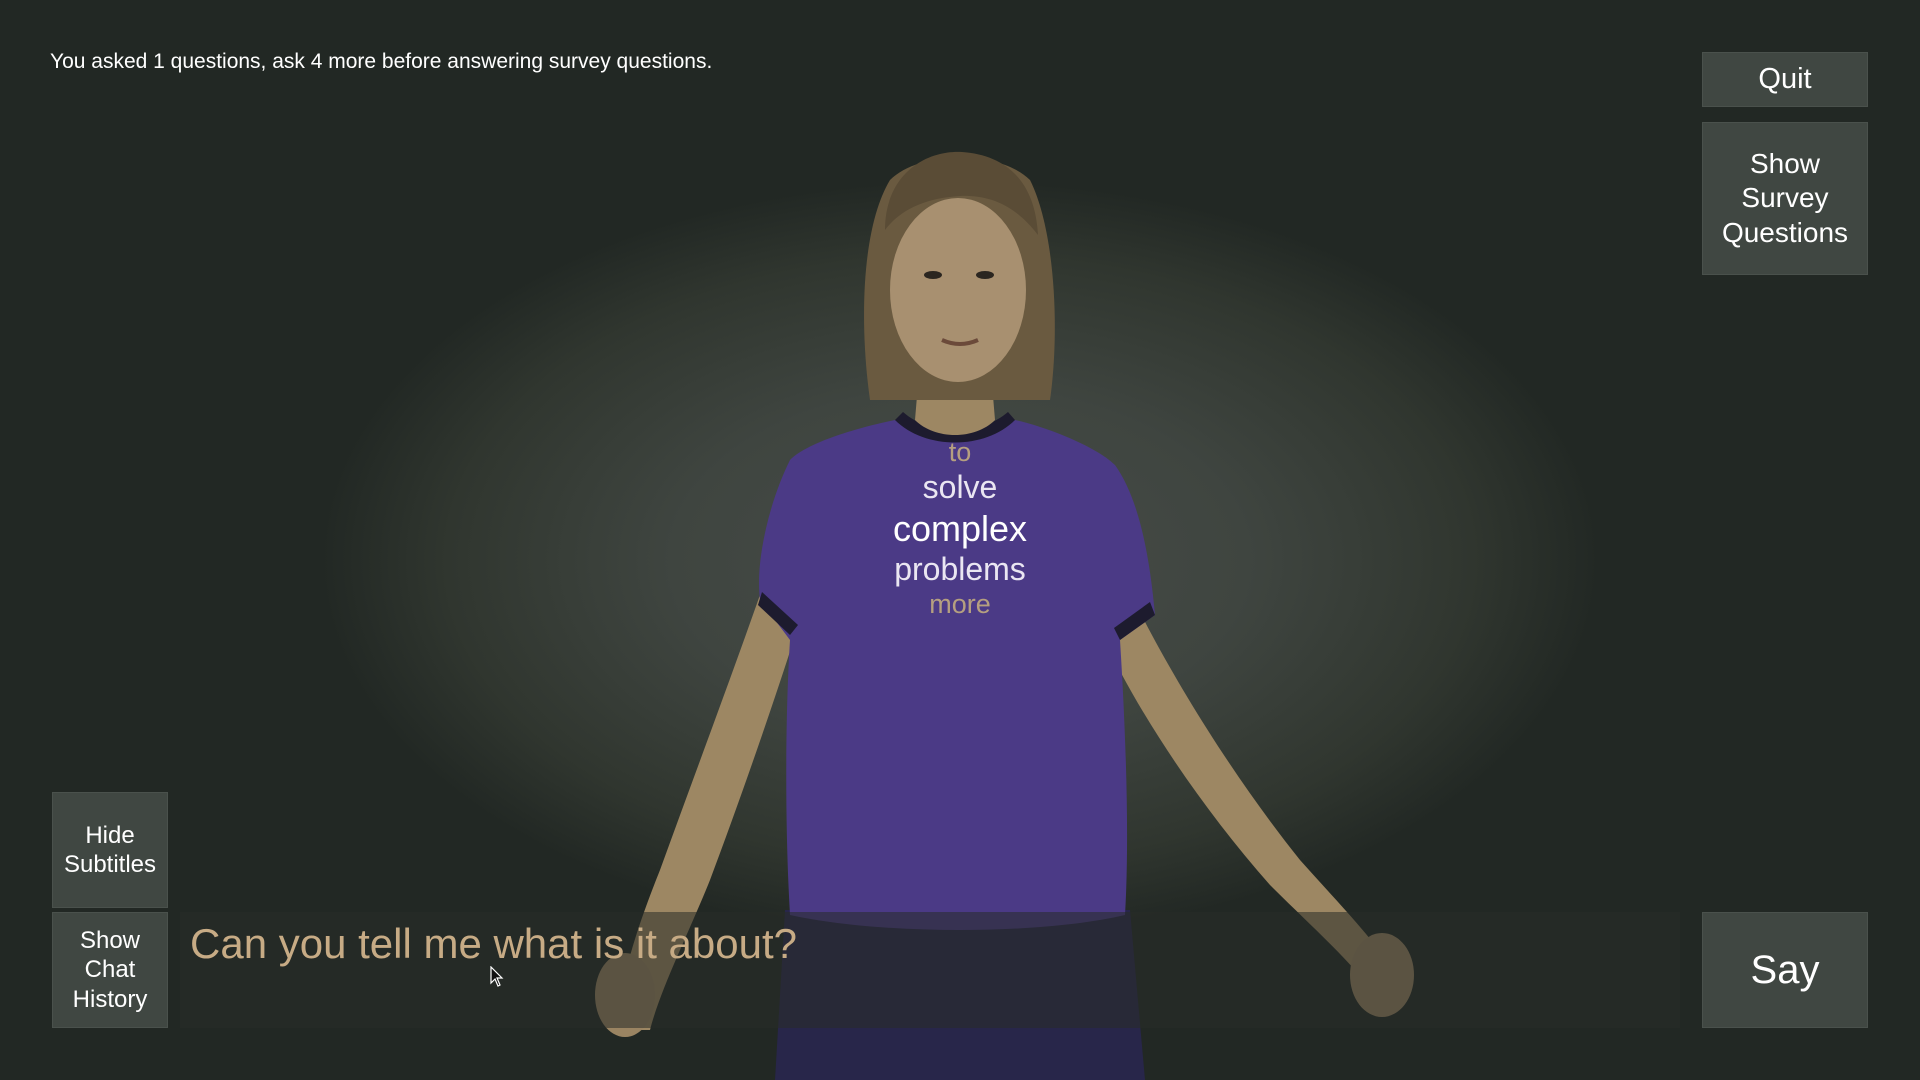  I want to click on quit-button-label: Quit, so click(1785, 78).